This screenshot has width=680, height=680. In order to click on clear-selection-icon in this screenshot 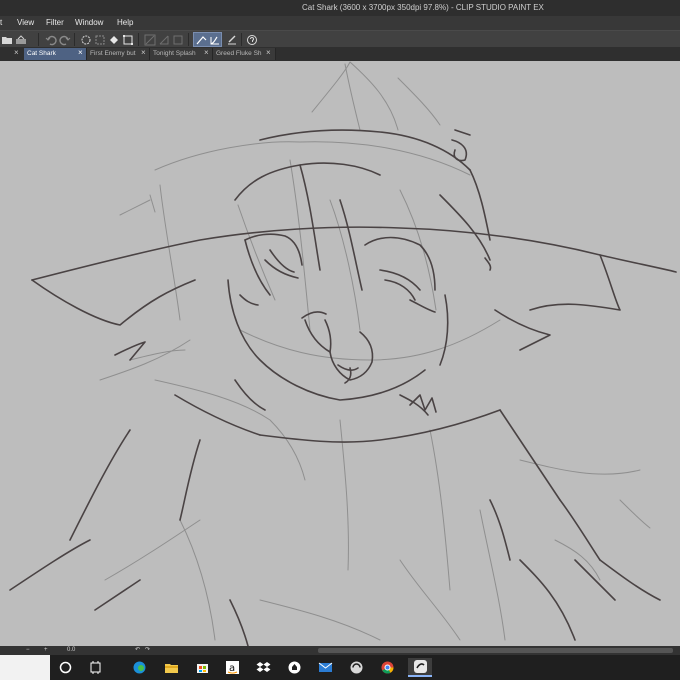, I will do `click(85, 39)`.